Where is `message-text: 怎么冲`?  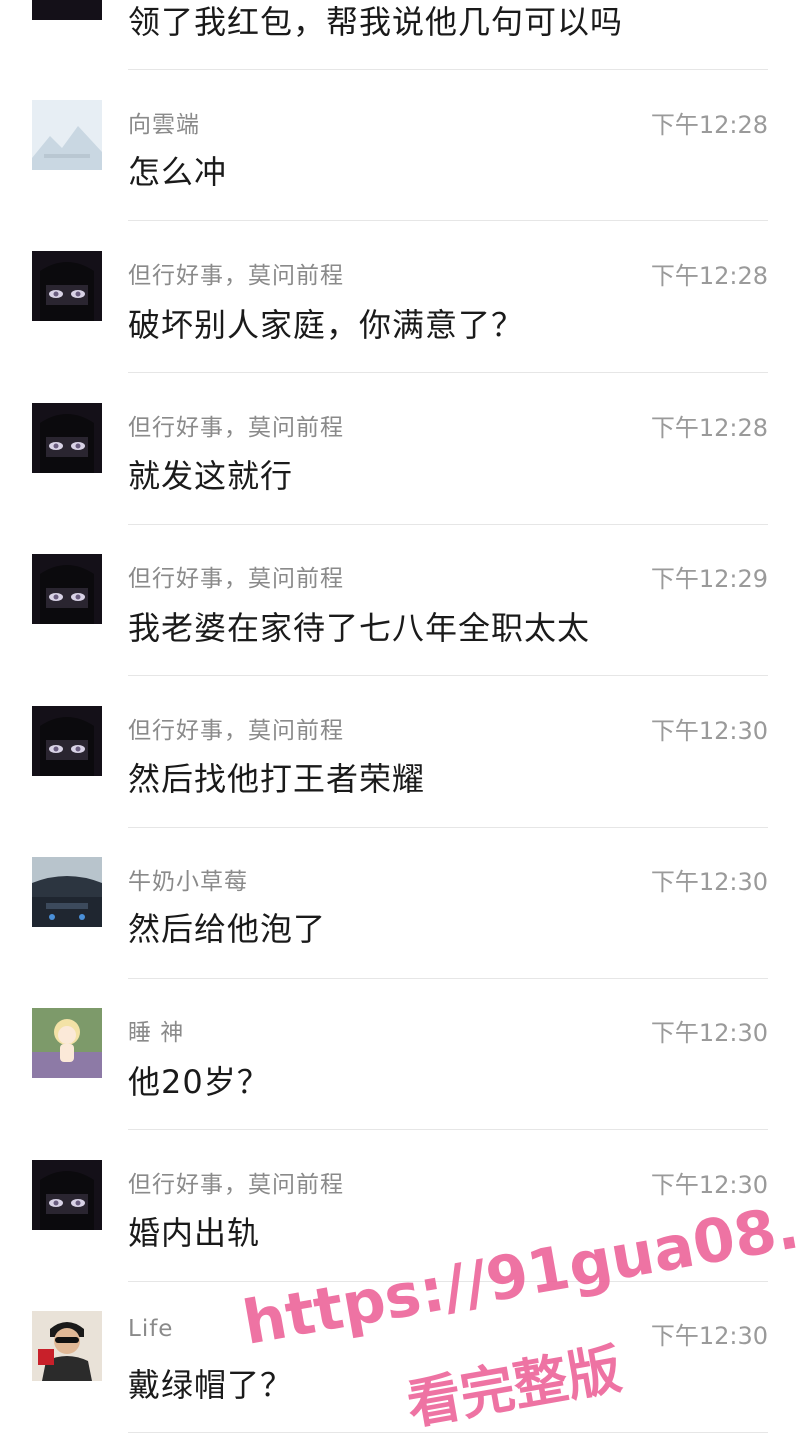 message-text: 怎么冲 is located at coordinates (178, 172).